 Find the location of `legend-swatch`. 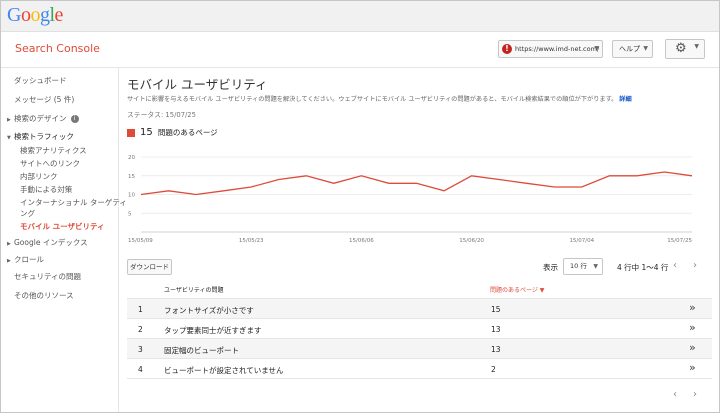

legend-swatch is located at coordinates (131, 132).